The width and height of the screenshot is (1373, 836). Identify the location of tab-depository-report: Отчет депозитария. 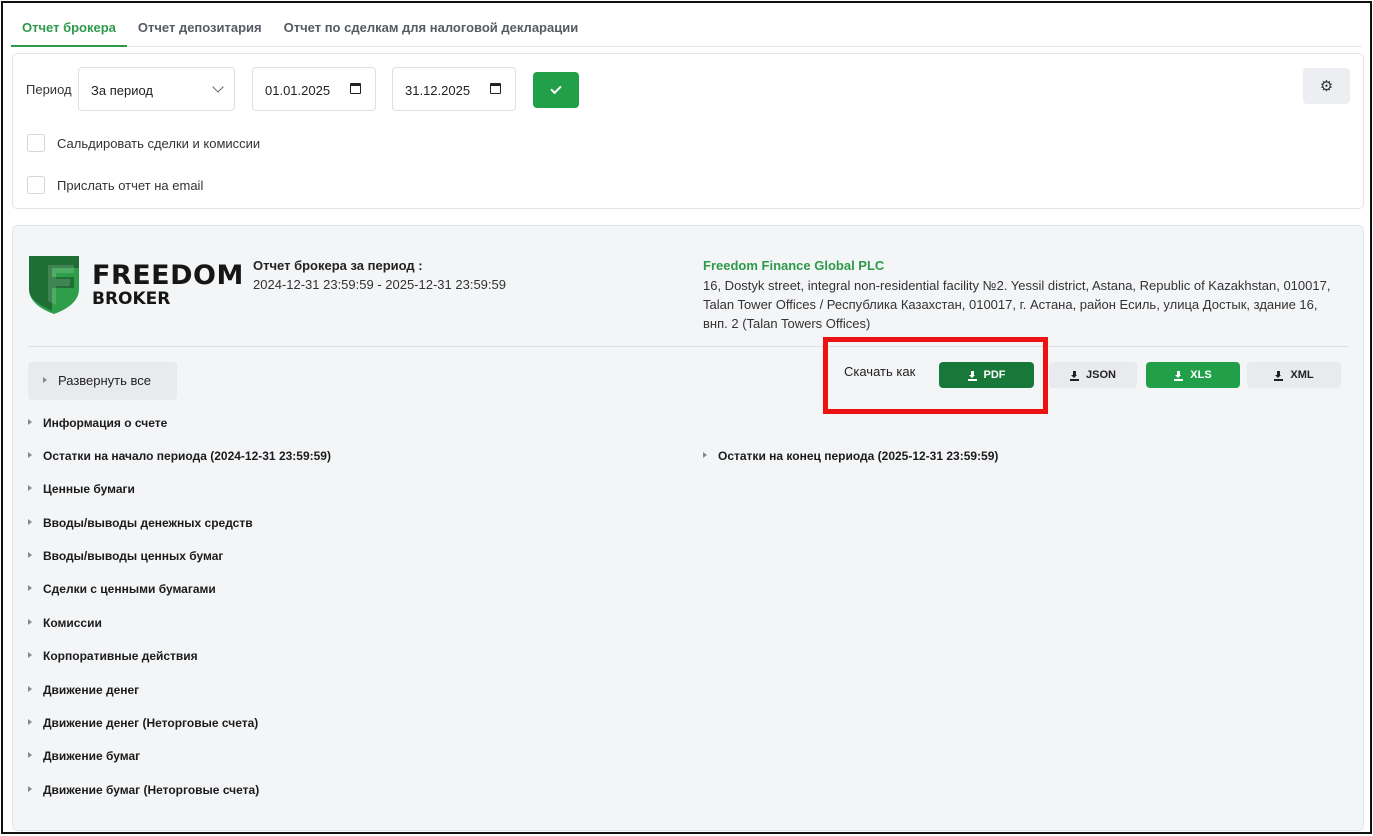
(200, 28).